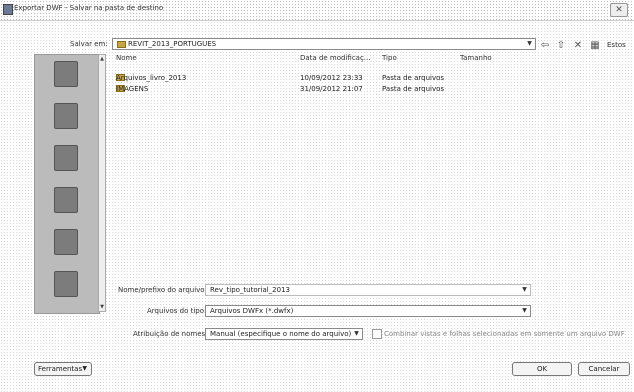  Describe the element at coordinates (66, 165) in the screenshot. I see `documents-icon` at that location.